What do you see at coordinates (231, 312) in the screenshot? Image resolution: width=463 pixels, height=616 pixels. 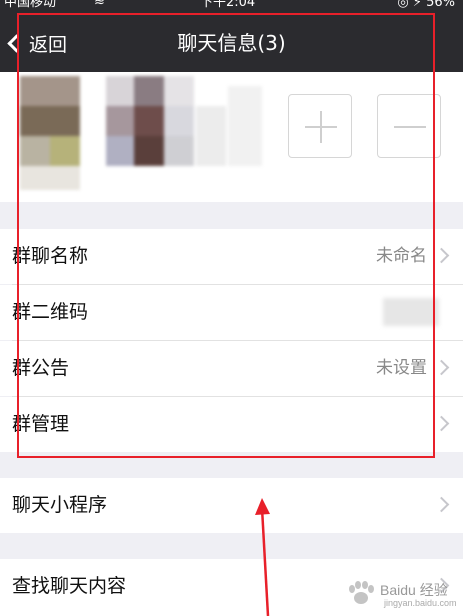 I see `qr-code-row: 群二维码` at bounding box center [231, 312].